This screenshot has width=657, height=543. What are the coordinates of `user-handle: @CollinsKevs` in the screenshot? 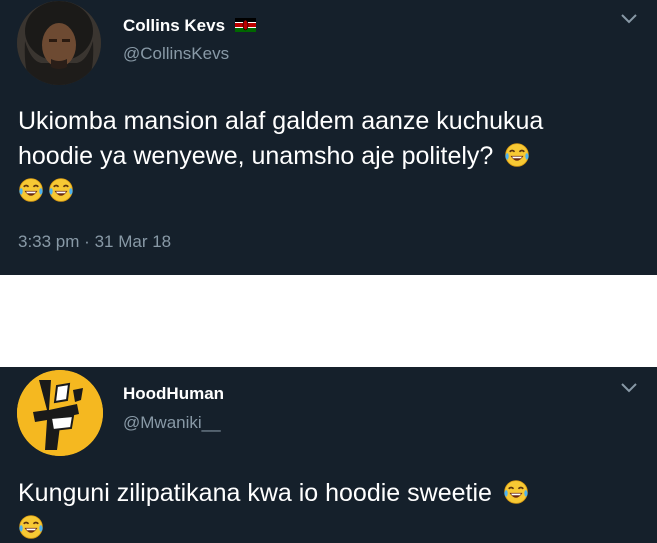 It's located at (176, 54).